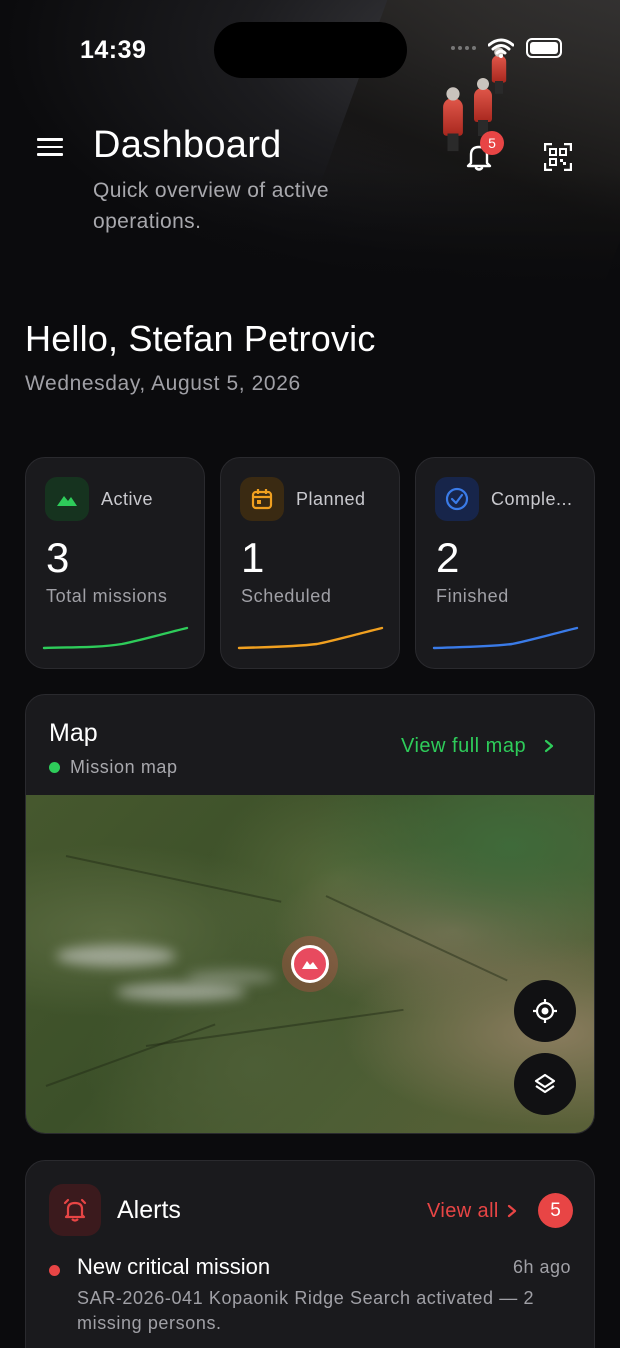  What do you see at coordinates (115, 563) in the screenshot?
I see `stat-card-active: Active 3 Total missions` at bounding box center [115, 563].